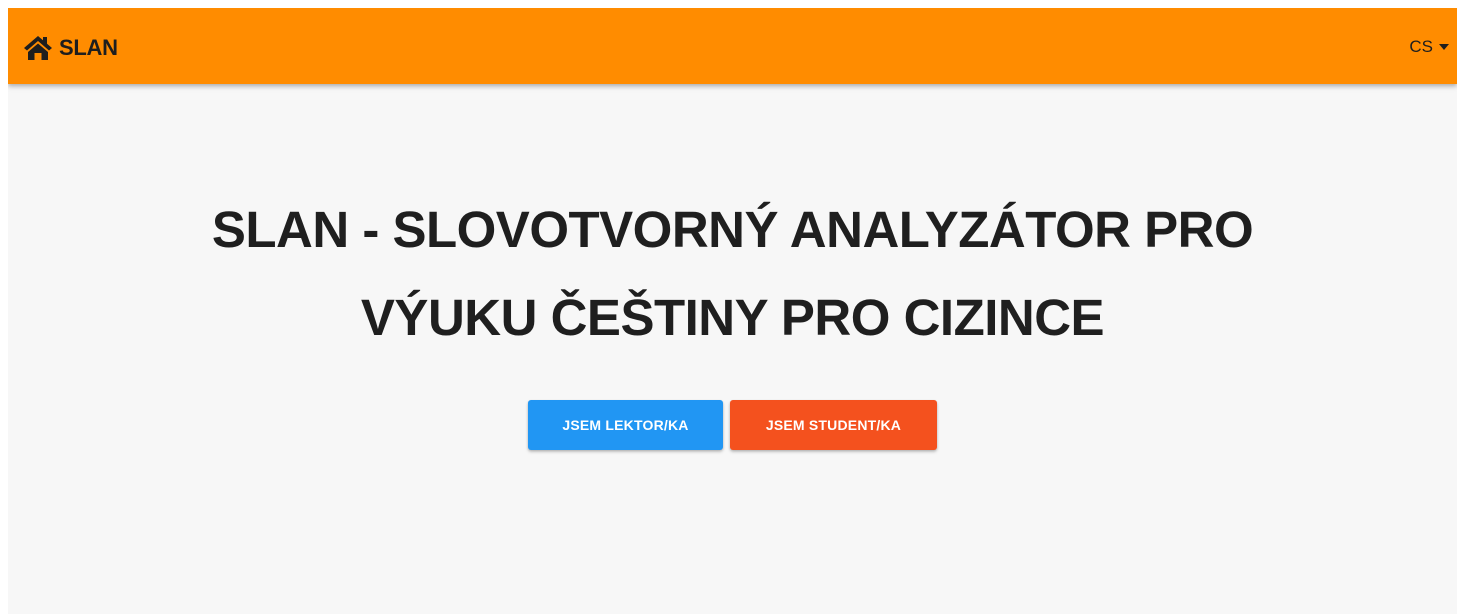  What do you see at coordinates (732, 46) in the screenshot?
I see `app-bar: SLAN CS` at bounding box center [732, 46].